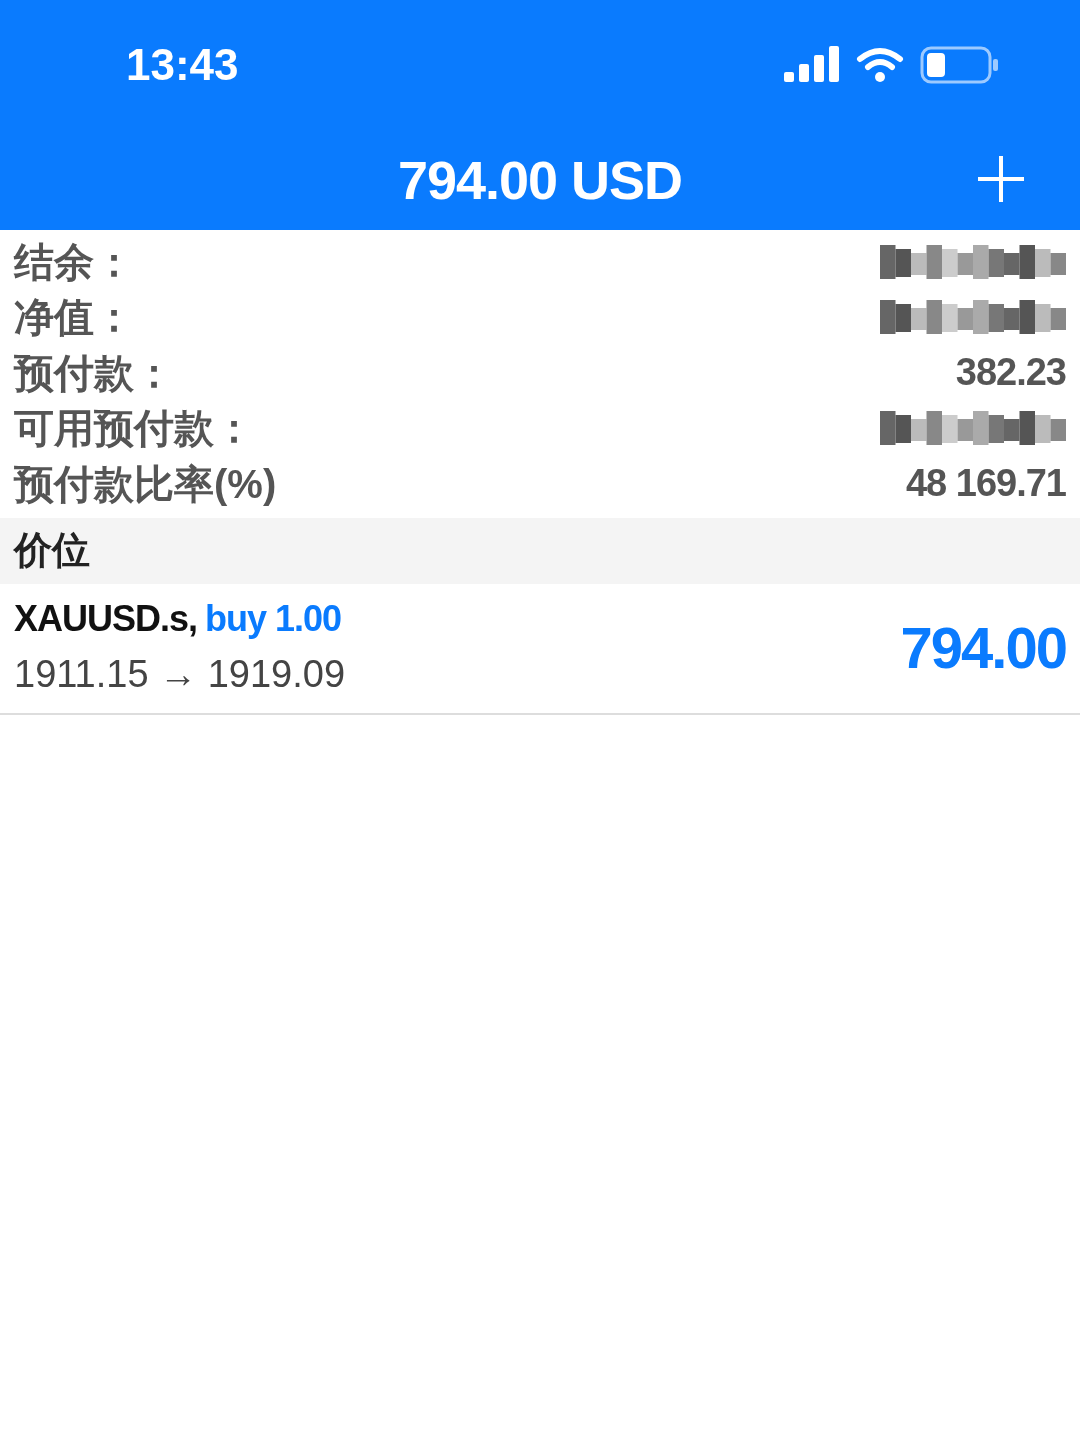  What do you see at coordinates (94, 373) in the screenshot?
I see `field-label: 预付款：` at bounding box center [94, 373].